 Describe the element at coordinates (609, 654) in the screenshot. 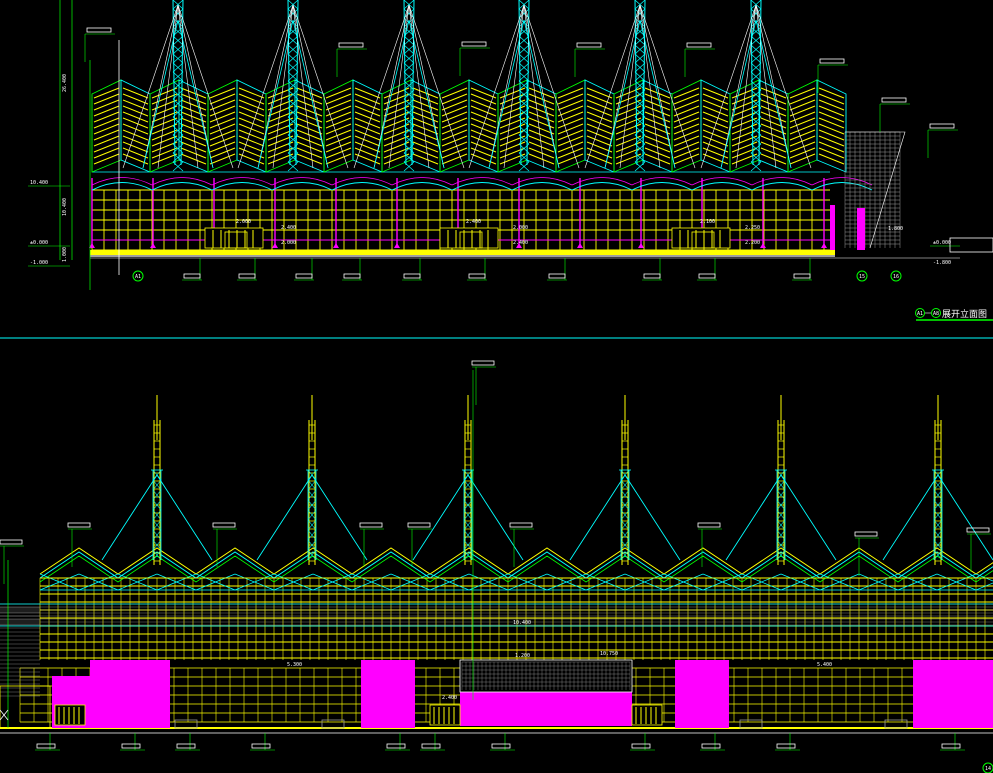

I see `mark-text: 10.750` at that location.